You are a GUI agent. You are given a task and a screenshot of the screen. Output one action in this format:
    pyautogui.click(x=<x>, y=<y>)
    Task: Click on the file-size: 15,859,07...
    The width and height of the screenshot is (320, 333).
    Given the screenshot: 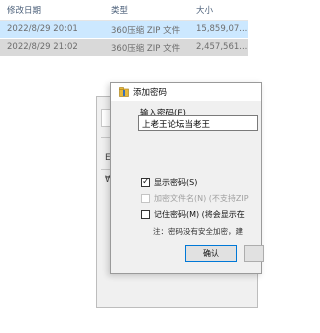 What is the action you would take?
    pyautogui.click(x=222, y=29)
    